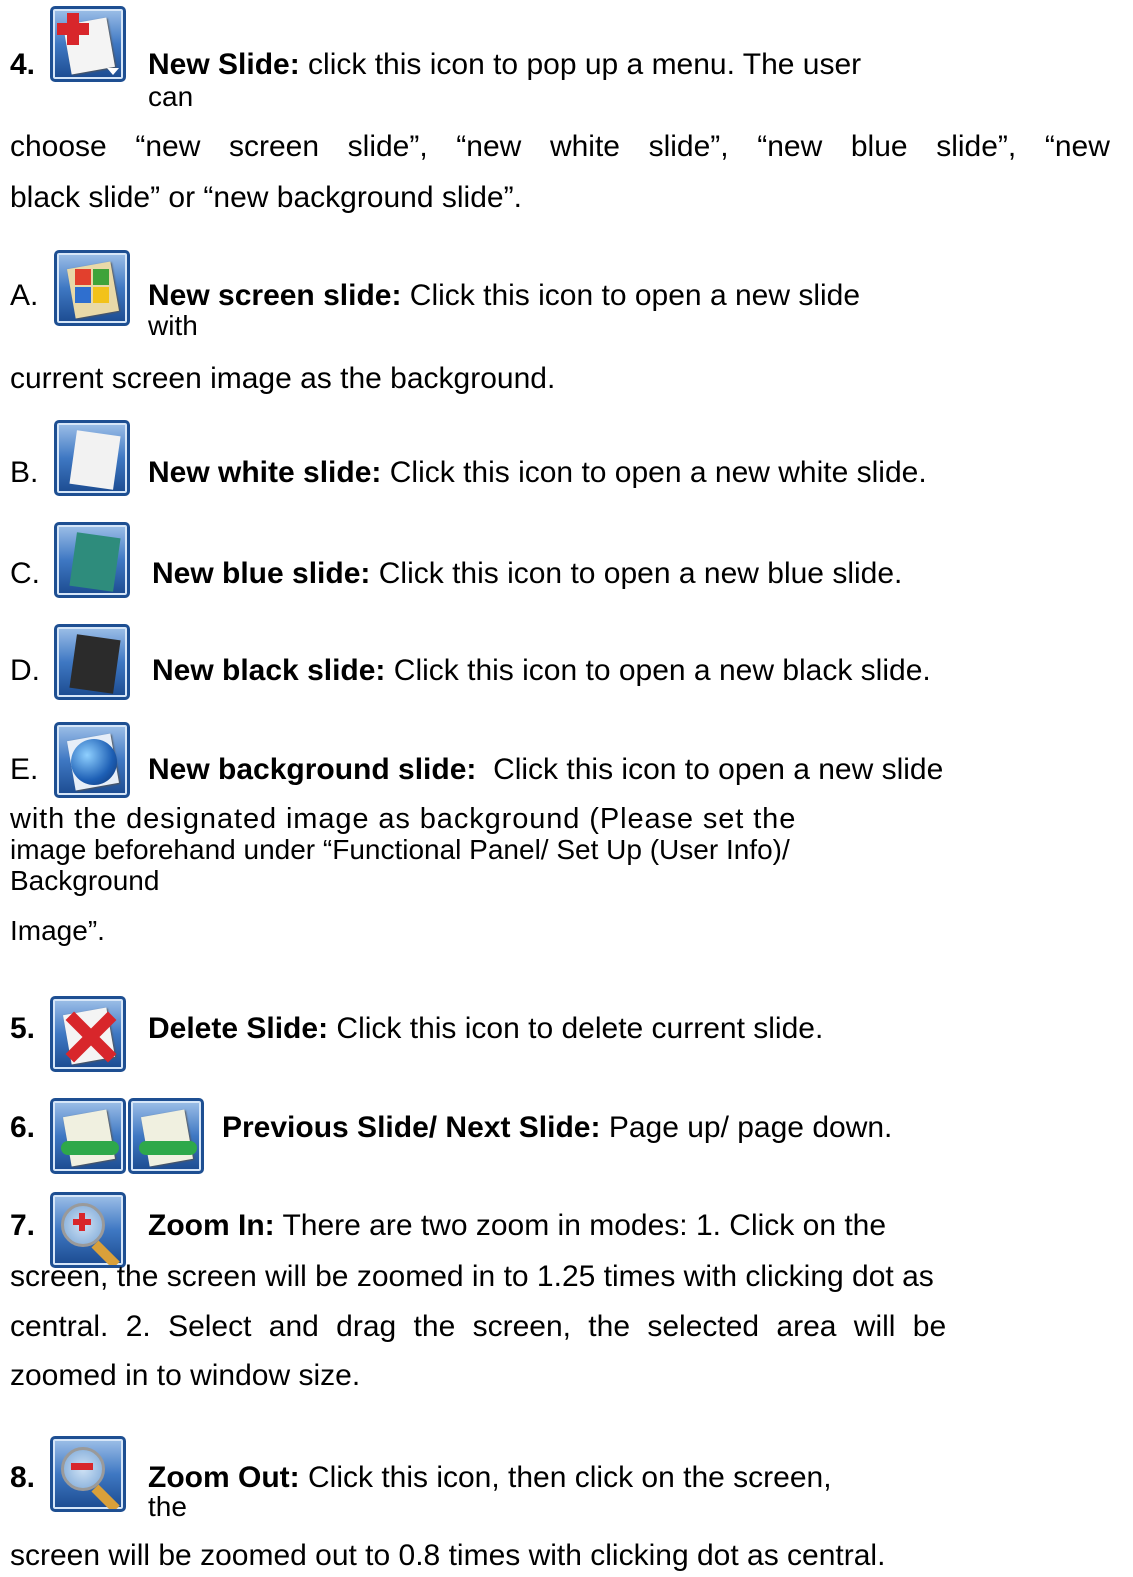 The image size is (1133, 1577). What do you see at coordinates (25, 573) in the screenshot?
I see `item-letter: C.` at bounding box center [25, 573].